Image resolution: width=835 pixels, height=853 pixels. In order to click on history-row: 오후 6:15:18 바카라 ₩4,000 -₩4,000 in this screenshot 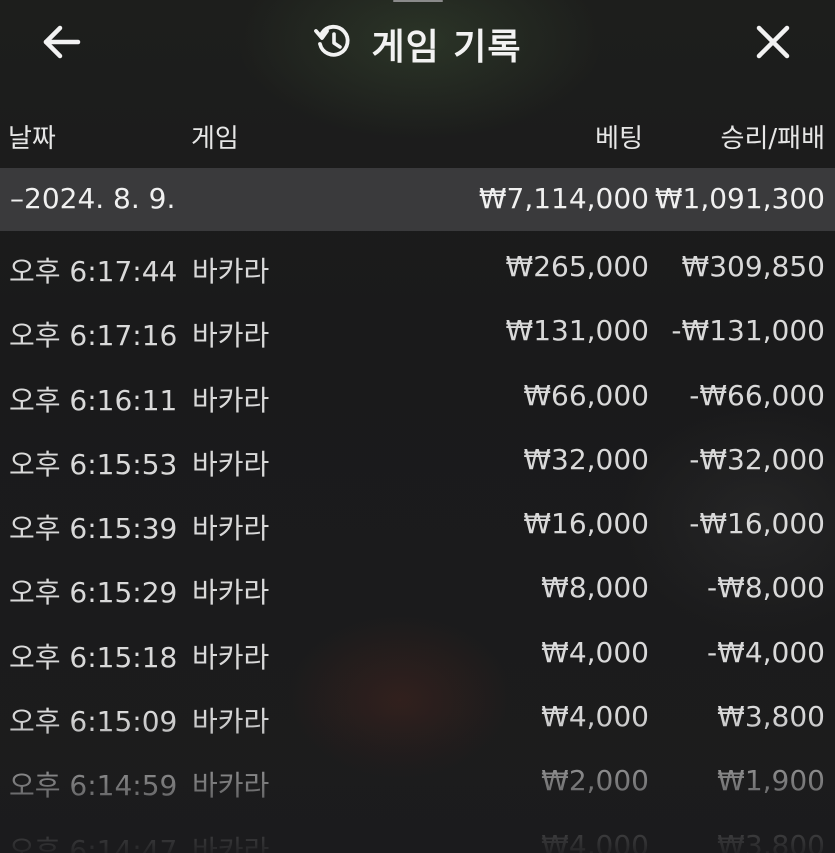, I will do `click(417, 656)`.